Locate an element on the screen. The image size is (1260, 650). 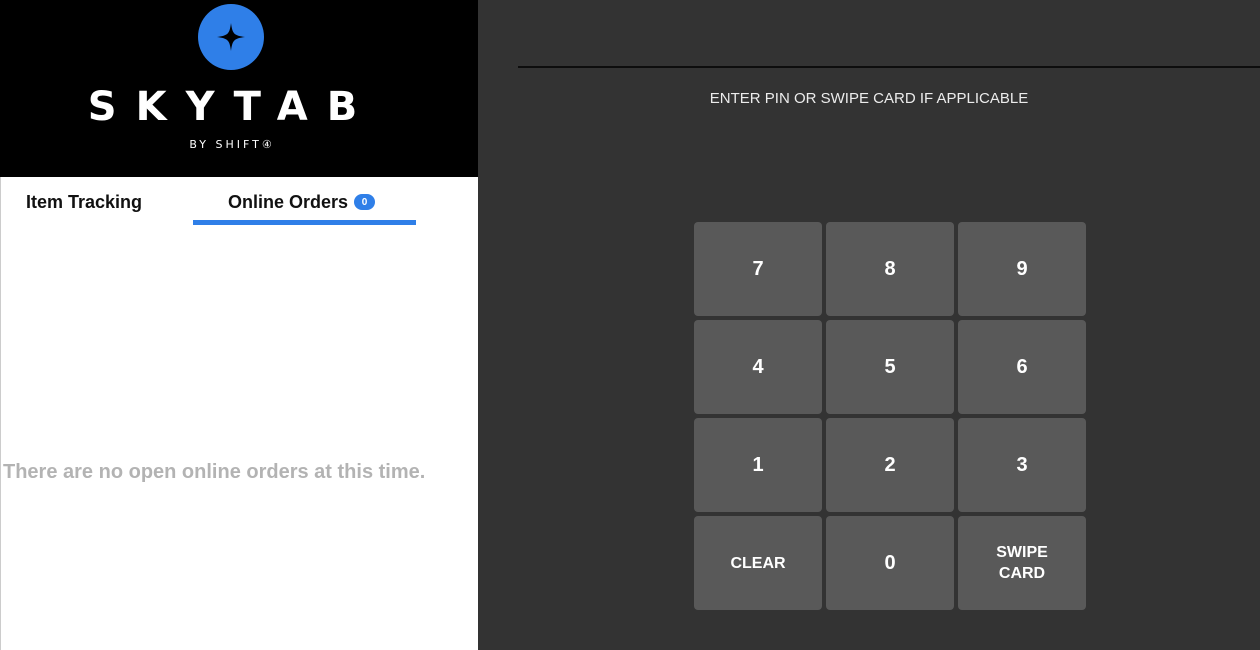
brand-logo-text: SKYTAB is located at coordinates (232, 107).